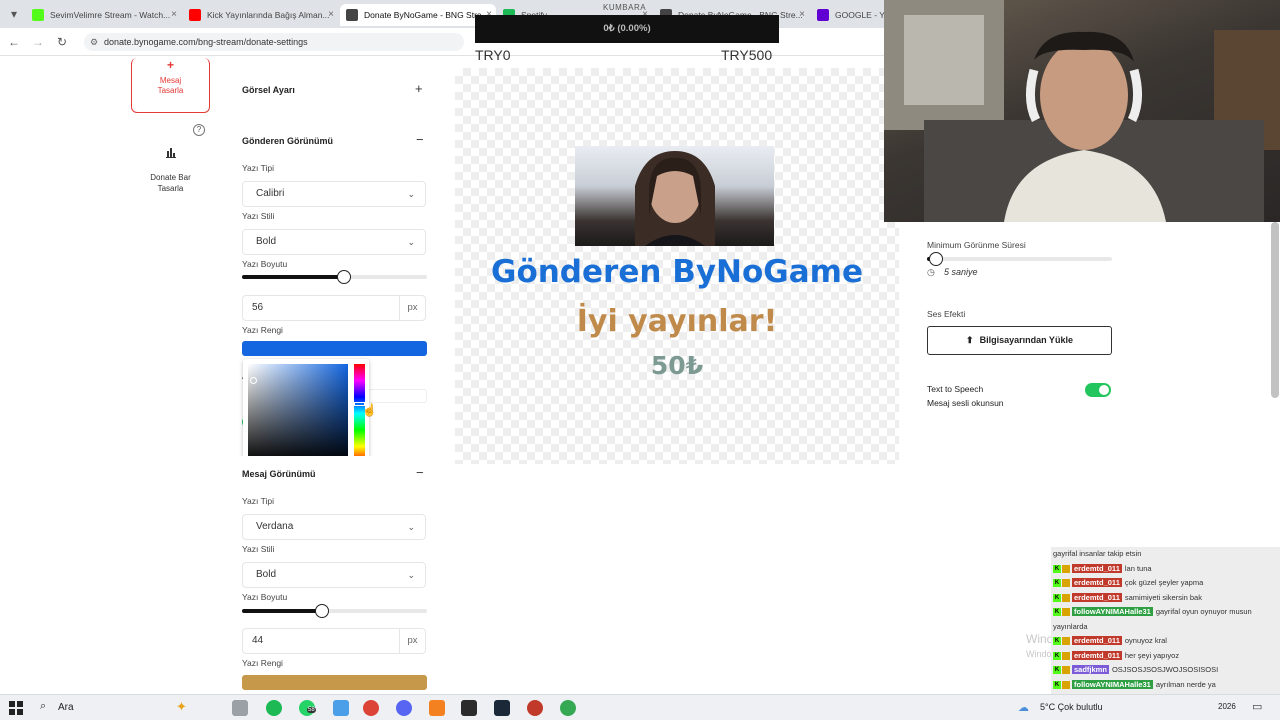 This screenshot has width=1280, height=720. What do you see at coordinates (14, 42) in the screenshot?
I see `back-icon: ←` at bounding box center [14, 42].